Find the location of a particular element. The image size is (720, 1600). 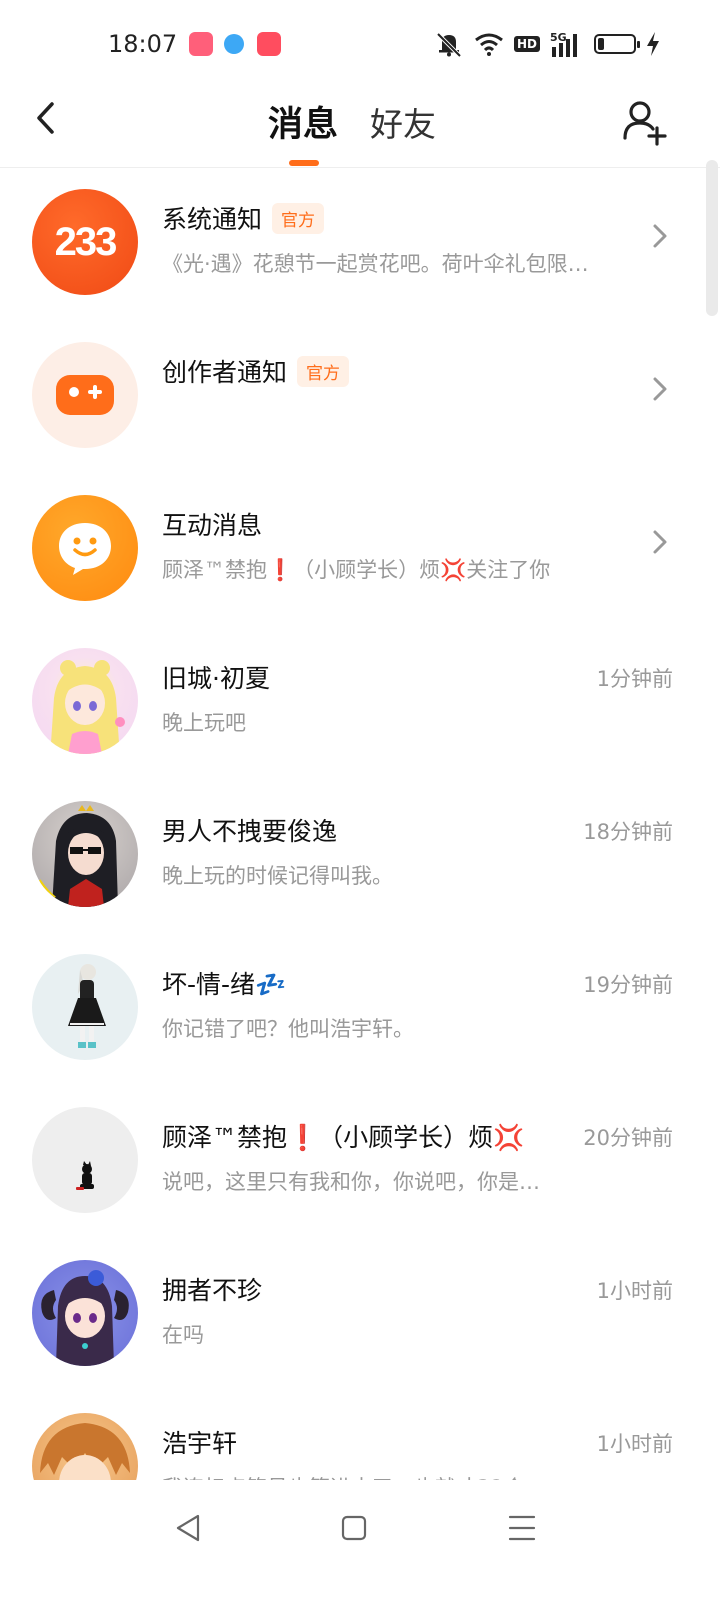

list-item-chat: 拥者不珍 在吗 1小时前 is located at coordinates (360, 1315).